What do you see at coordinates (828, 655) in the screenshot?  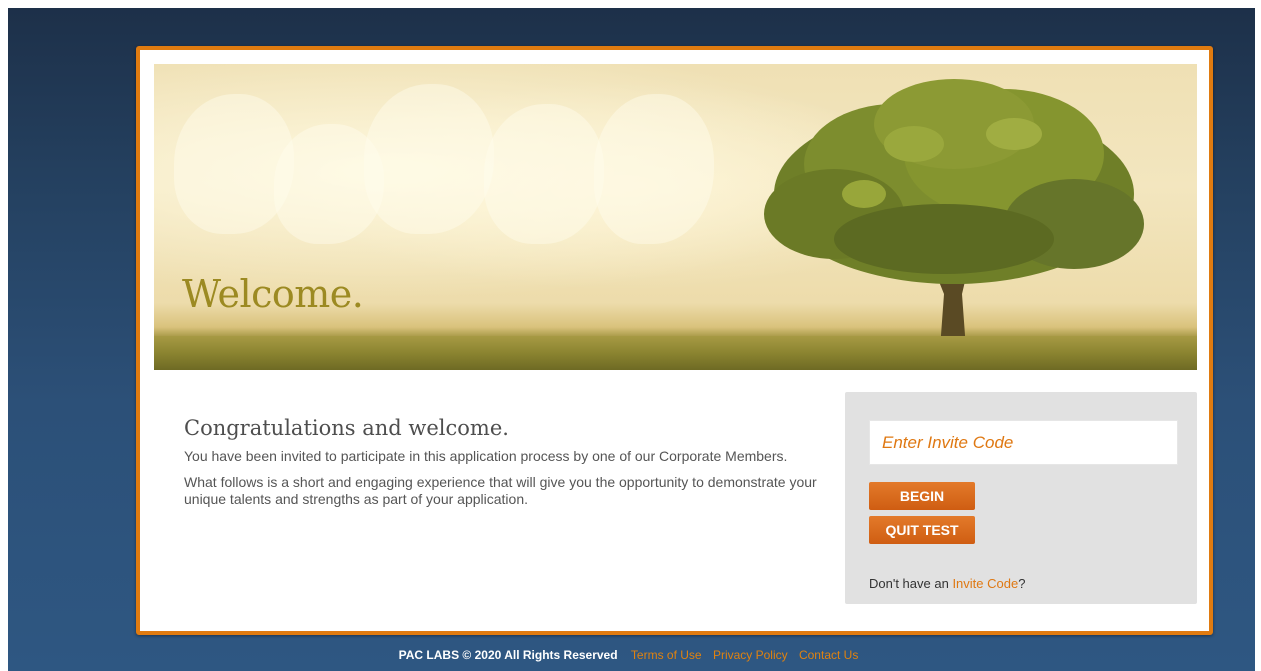 I see `contact-us-link: Contact Us` at bounding box center [828, 655].